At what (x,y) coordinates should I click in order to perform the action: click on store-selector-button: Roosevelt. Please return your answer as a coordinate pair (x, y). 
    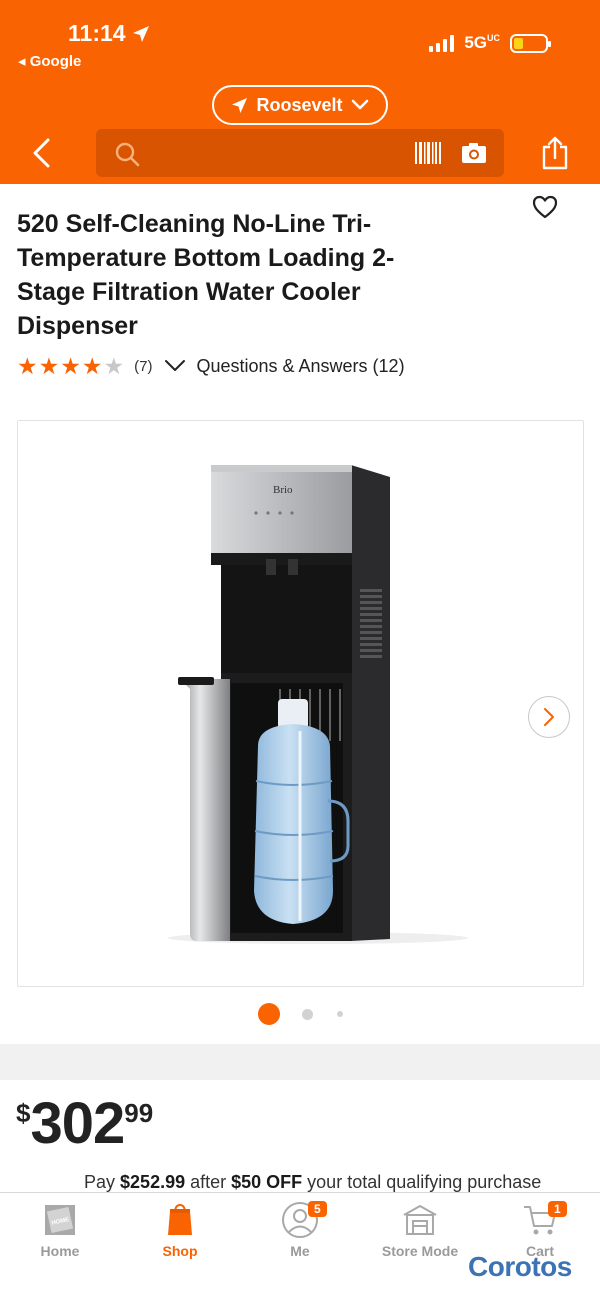
    Looking at the image, I should click on (300, 105).